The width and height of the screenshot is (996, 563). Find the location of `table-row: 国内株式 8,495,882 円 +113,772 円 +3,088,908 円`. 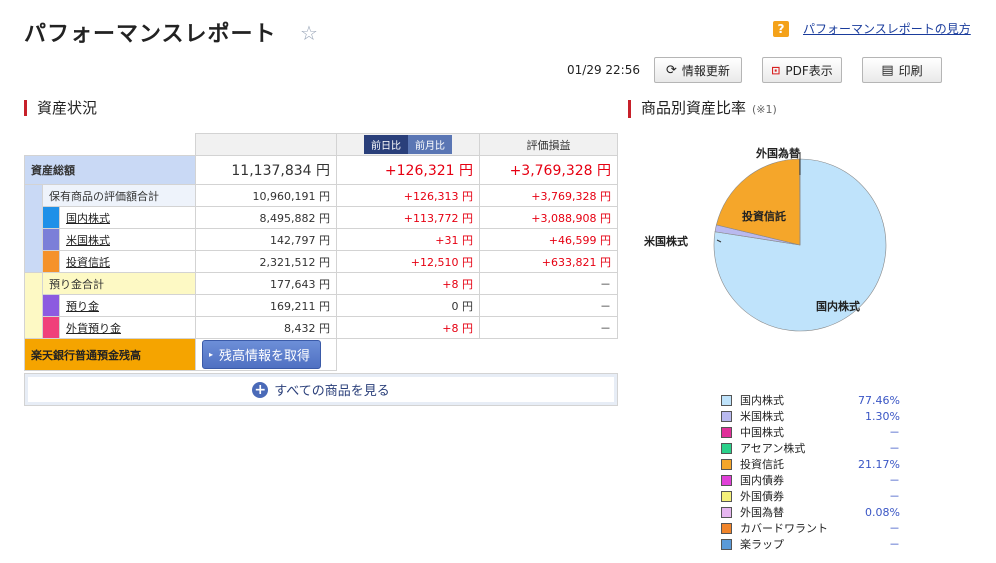

table-row: 国内株式 8,495,882 円 +113,772 円 +3,088,908 円 is located at coordinates (321, 217).